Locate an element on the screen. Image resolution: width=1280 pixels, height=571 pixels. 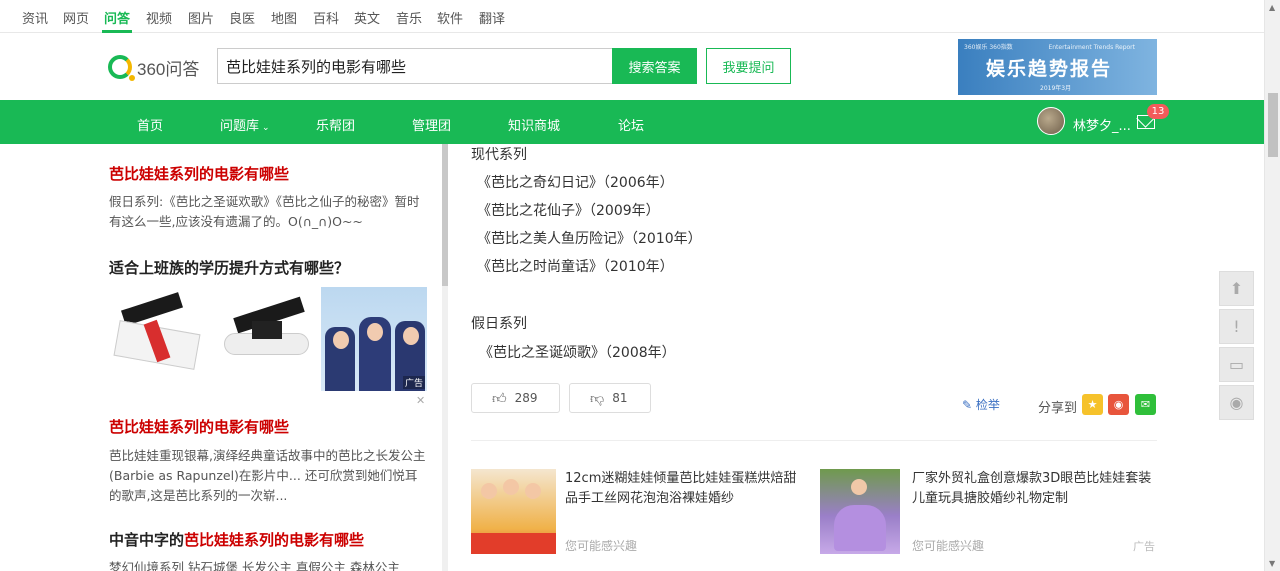
dislike-count: 81 is located at coordinates (620, 398).